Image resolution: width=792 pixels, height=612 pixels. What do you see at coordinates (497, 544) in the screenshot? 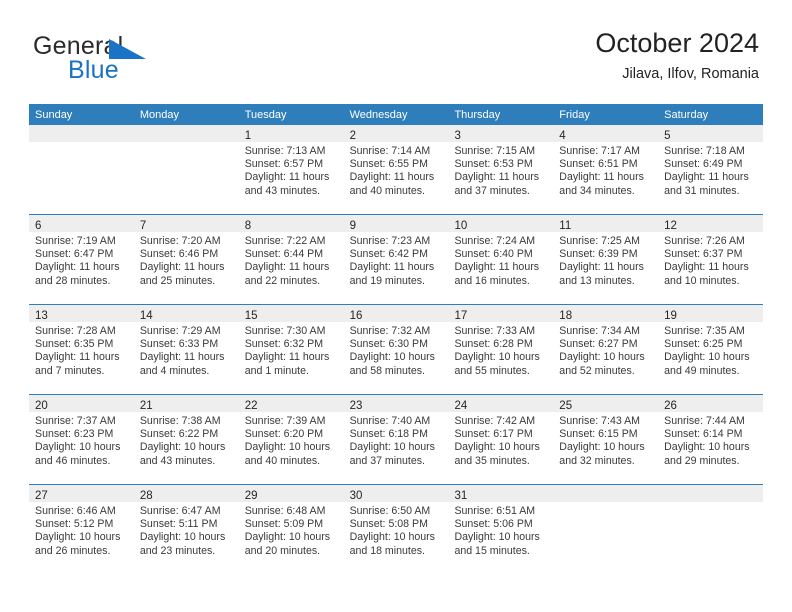
I see `day-daylight-text: Daylight: 10 hours and 15 minutes.` at bounding box center [497, 544].